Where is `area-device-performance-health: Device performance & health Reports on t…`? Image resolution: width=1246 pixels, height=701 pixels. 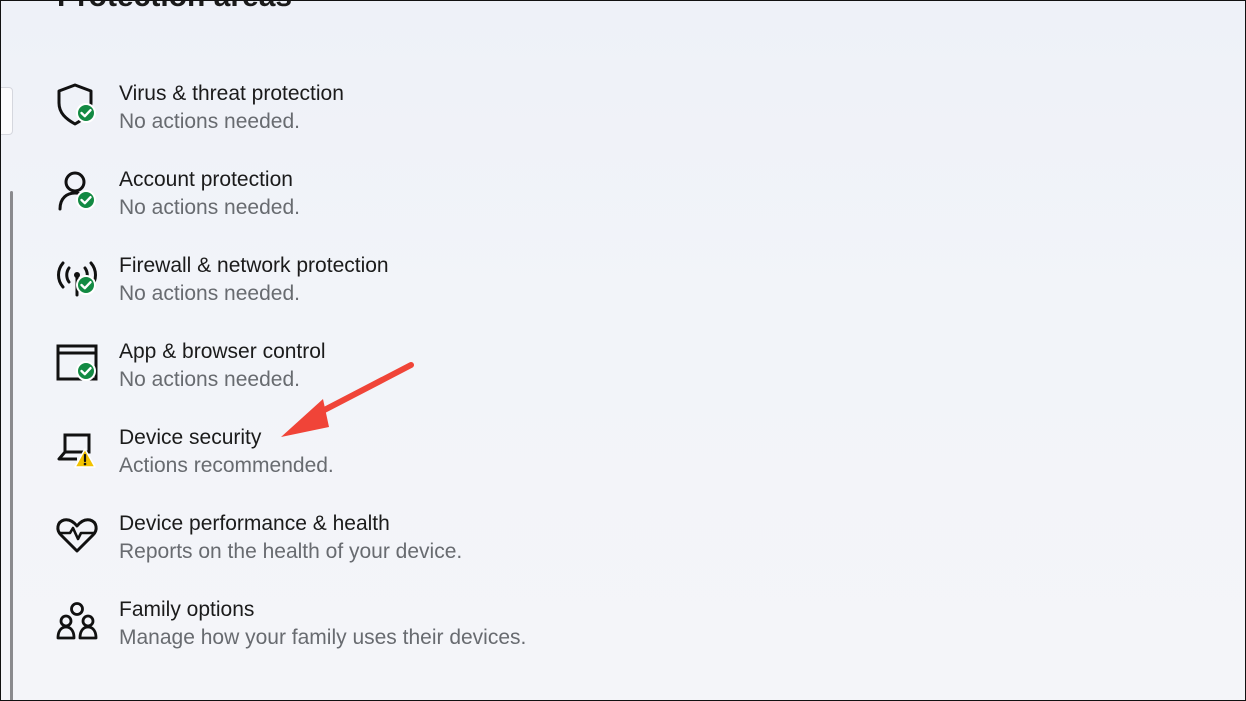 area-device-performance-health: Device performance & health Reports on t… is located at coordinates (403, 546).